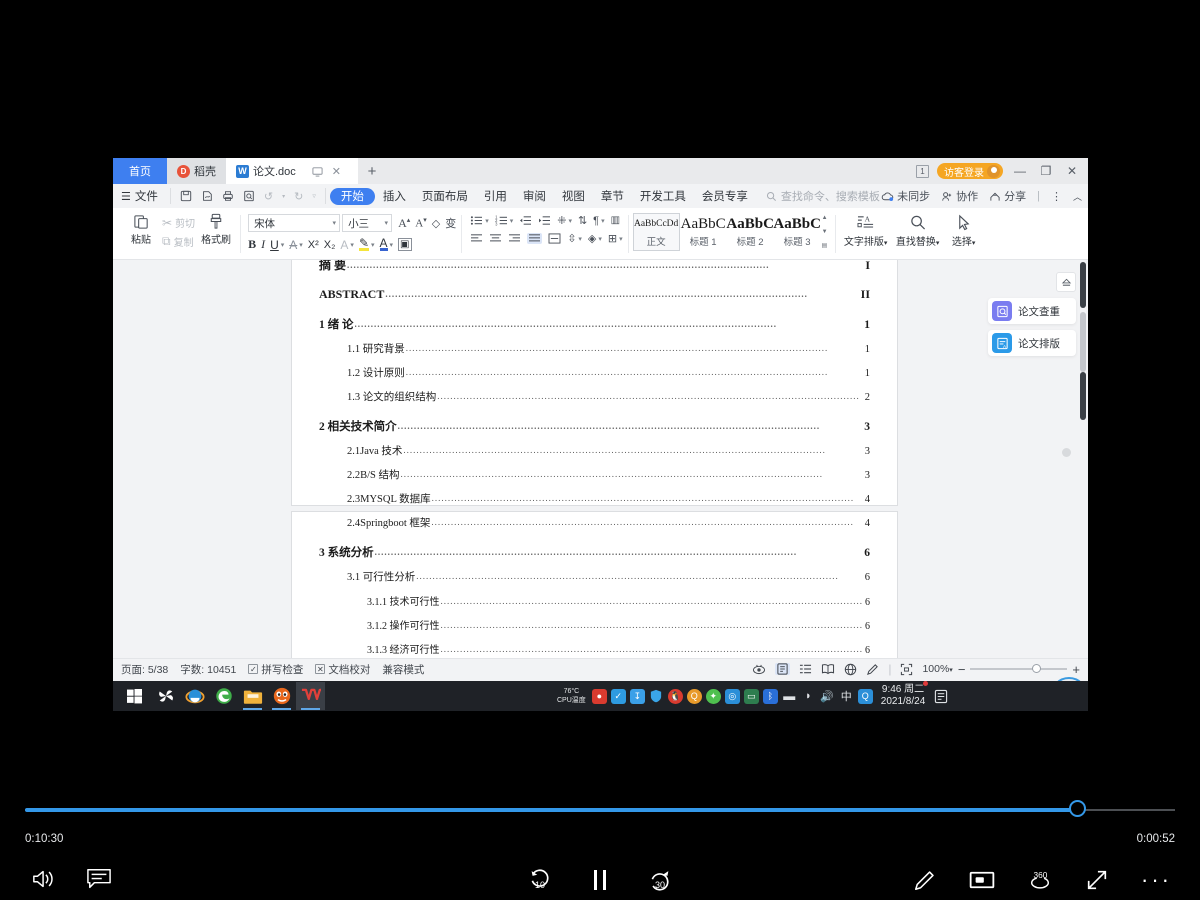 This screenshot has height=900, width=1200. Describe the element at coordinates (599, 696) in the screenshot. I see `shield-red-icon: ●` at that location.